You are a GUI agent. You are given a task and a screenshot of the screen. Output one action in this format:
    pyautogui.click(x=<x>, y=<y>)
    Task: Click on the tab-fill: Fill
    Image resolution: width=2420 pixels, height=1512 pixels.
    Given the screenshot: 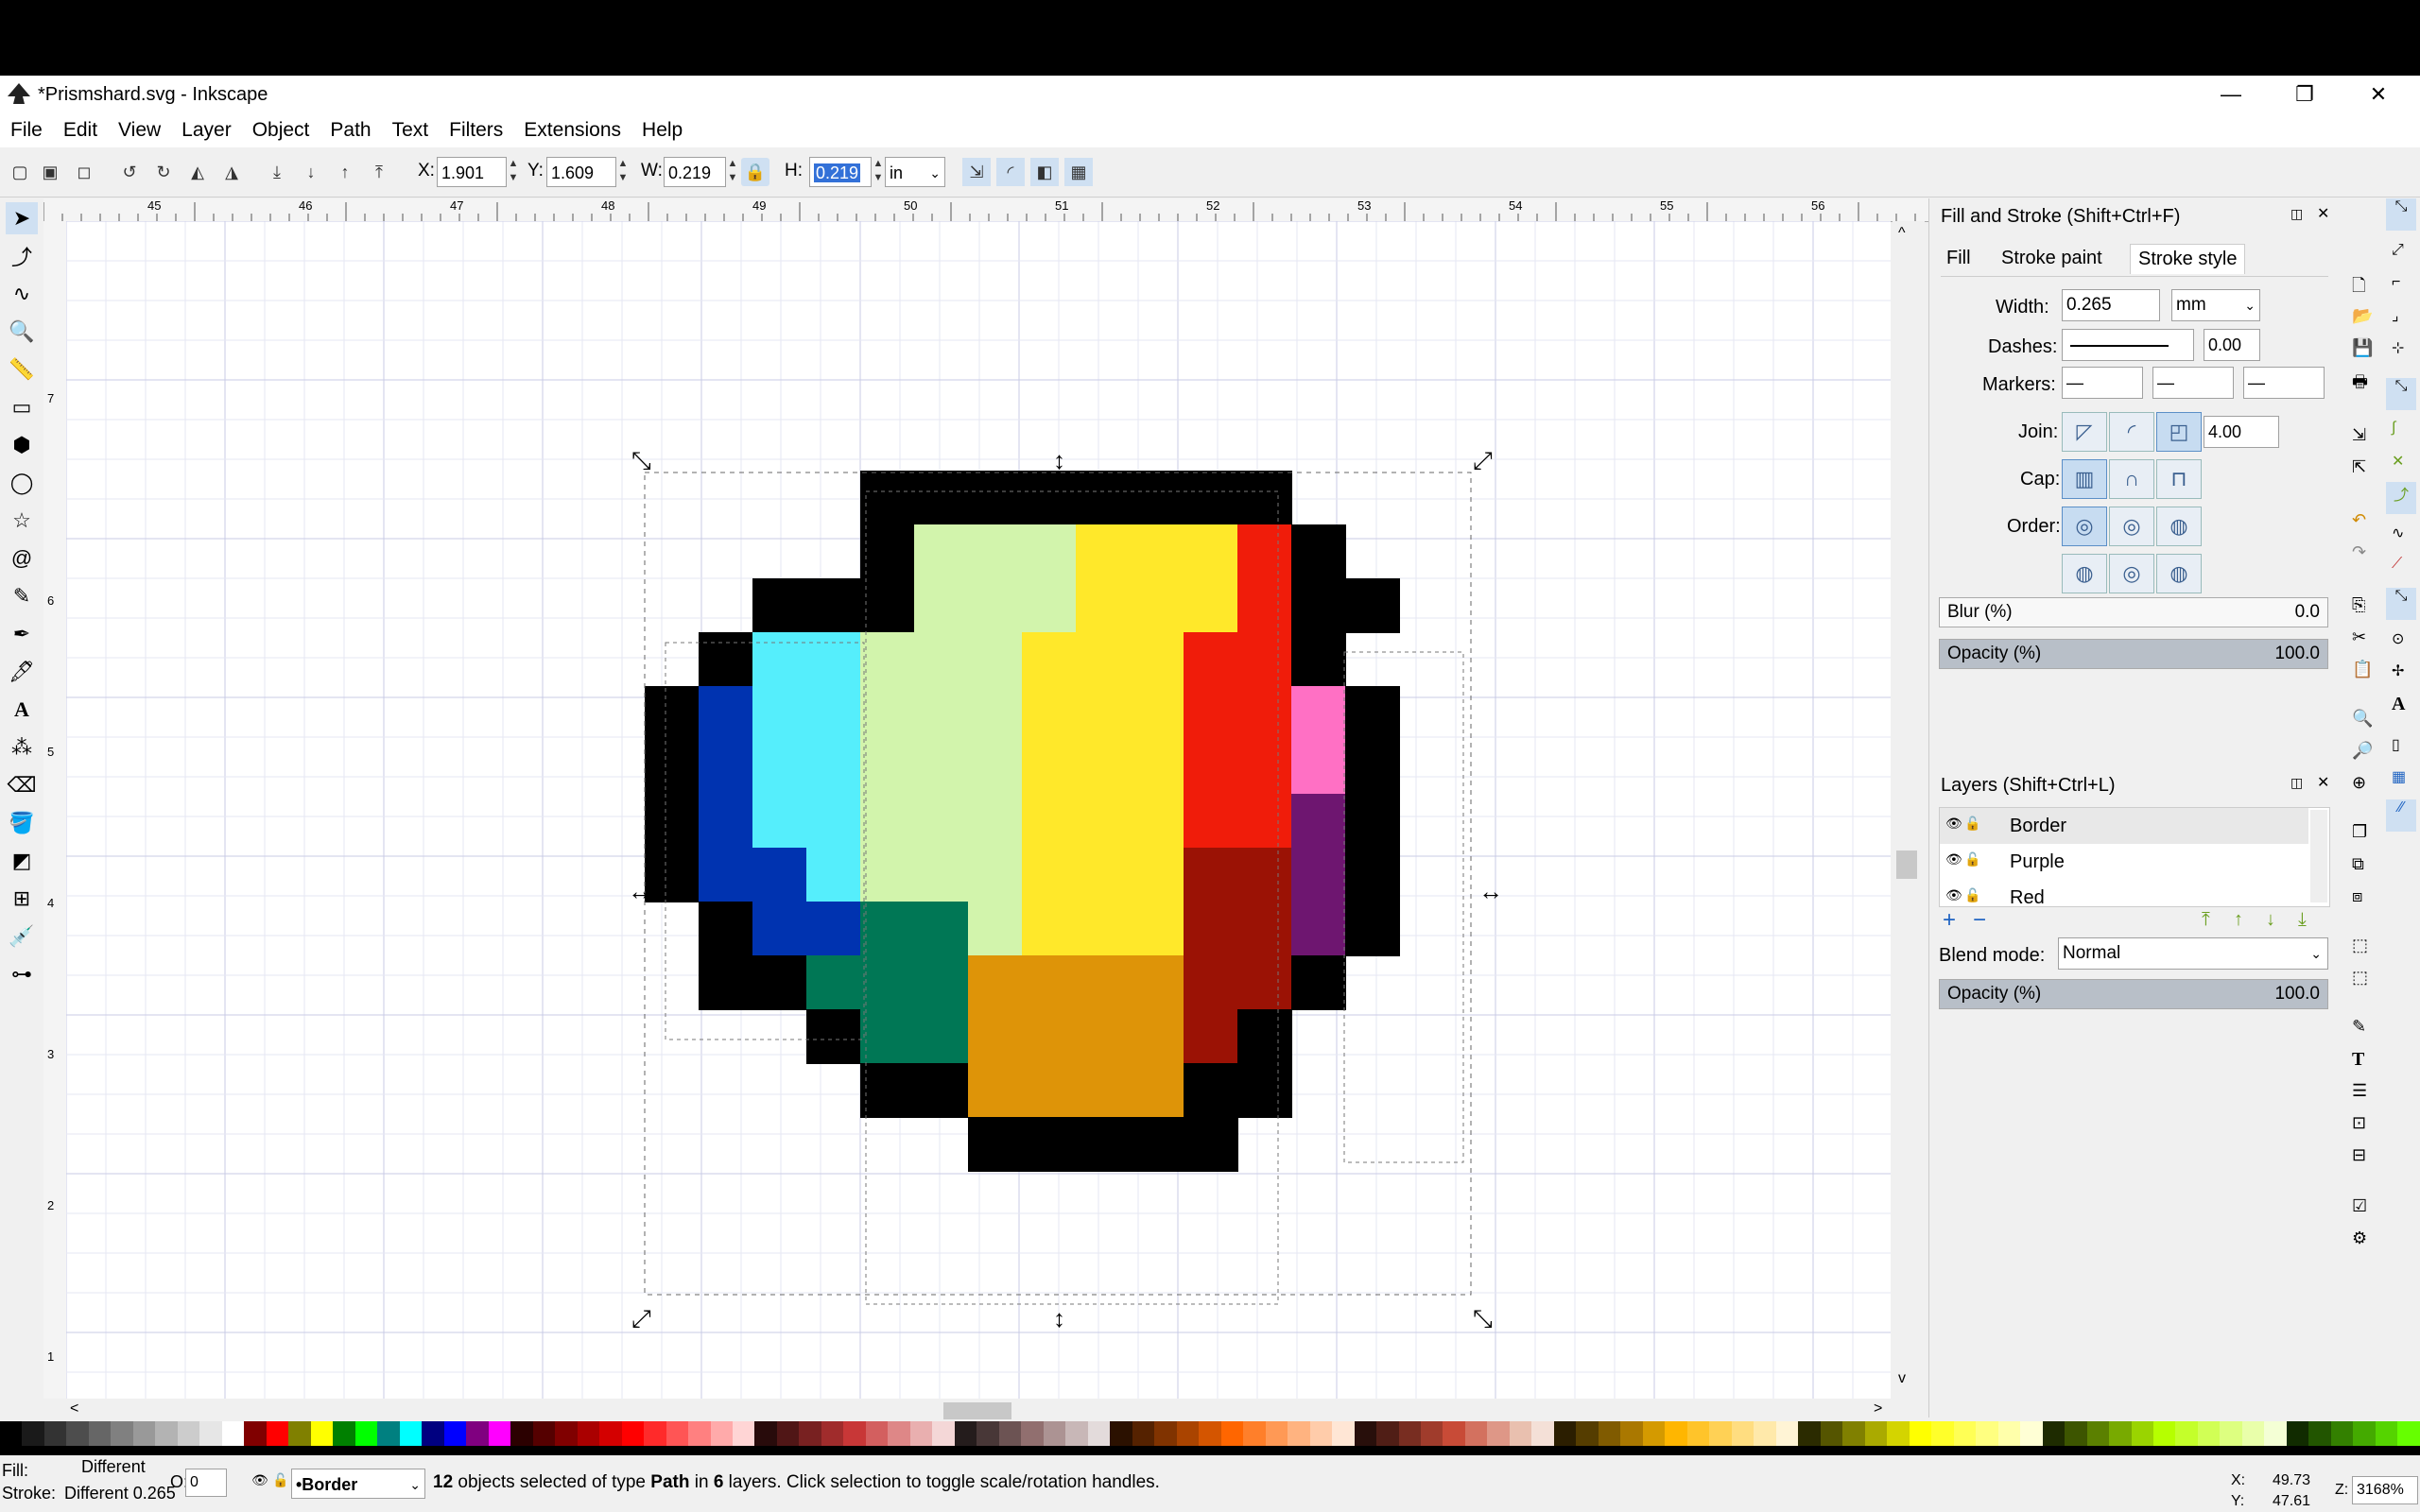 What is the action you would take?
    pyautogui.click(x=1958, y=258)
    